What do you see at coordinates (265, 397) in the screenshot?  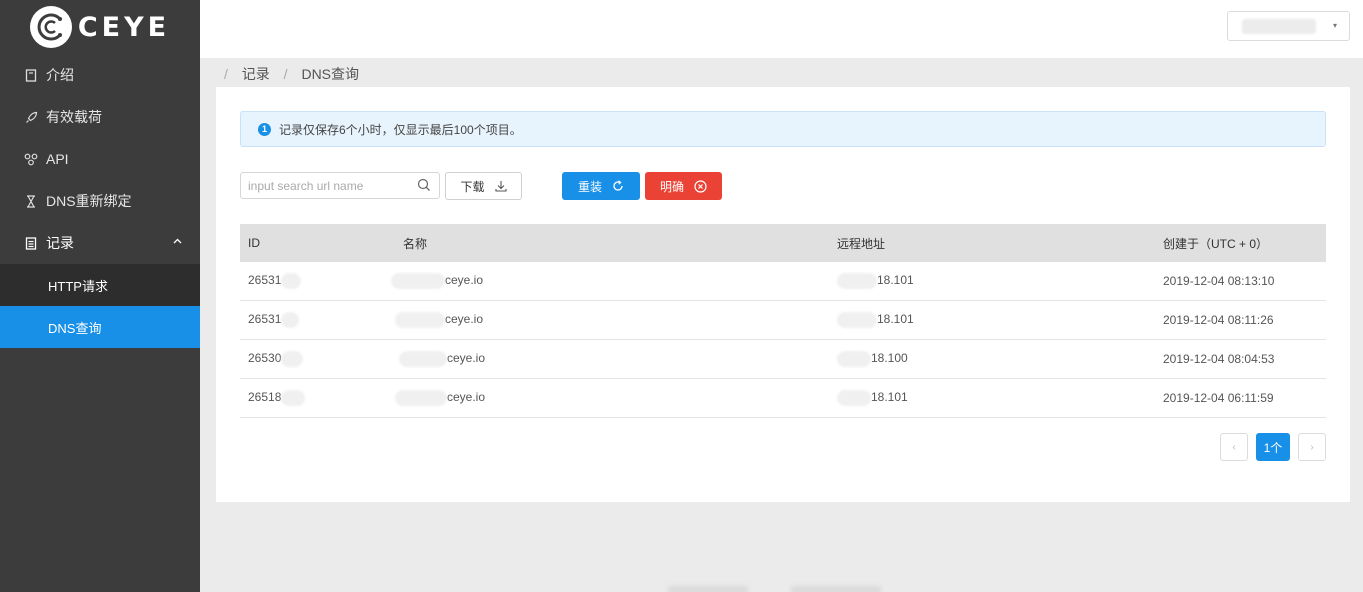 I see `record-id: 26518` at bounding box center [265, 397].